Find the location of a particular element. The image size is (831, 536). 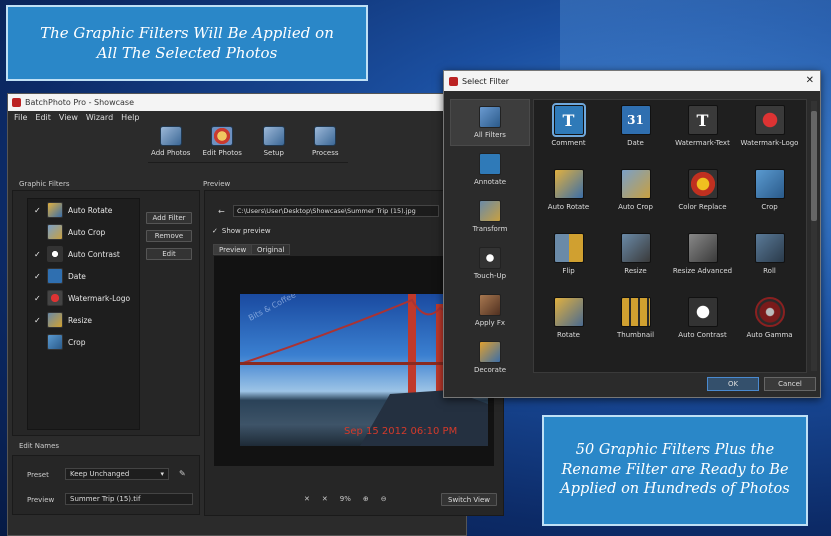

process-icon is located at coordinates (325, 136).